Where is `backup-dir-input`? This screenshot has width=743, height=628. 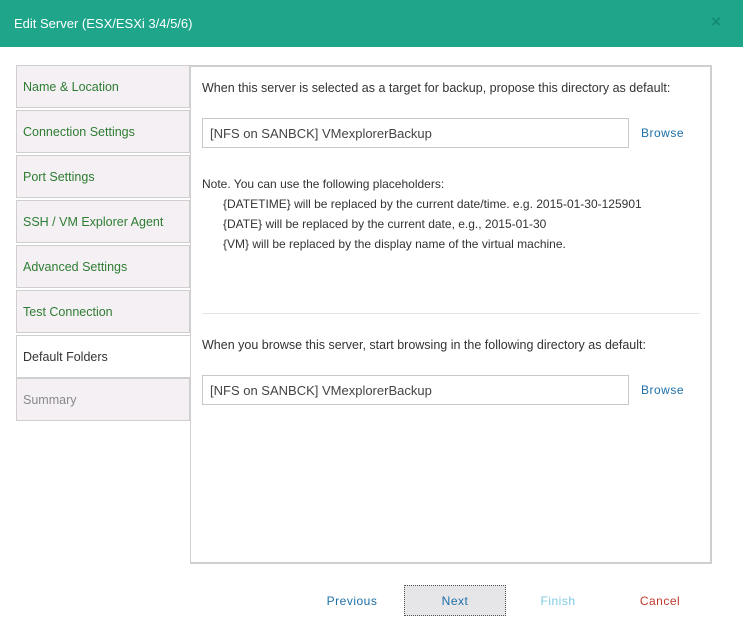
backup-dir-input is located at coordinates (415, 133).